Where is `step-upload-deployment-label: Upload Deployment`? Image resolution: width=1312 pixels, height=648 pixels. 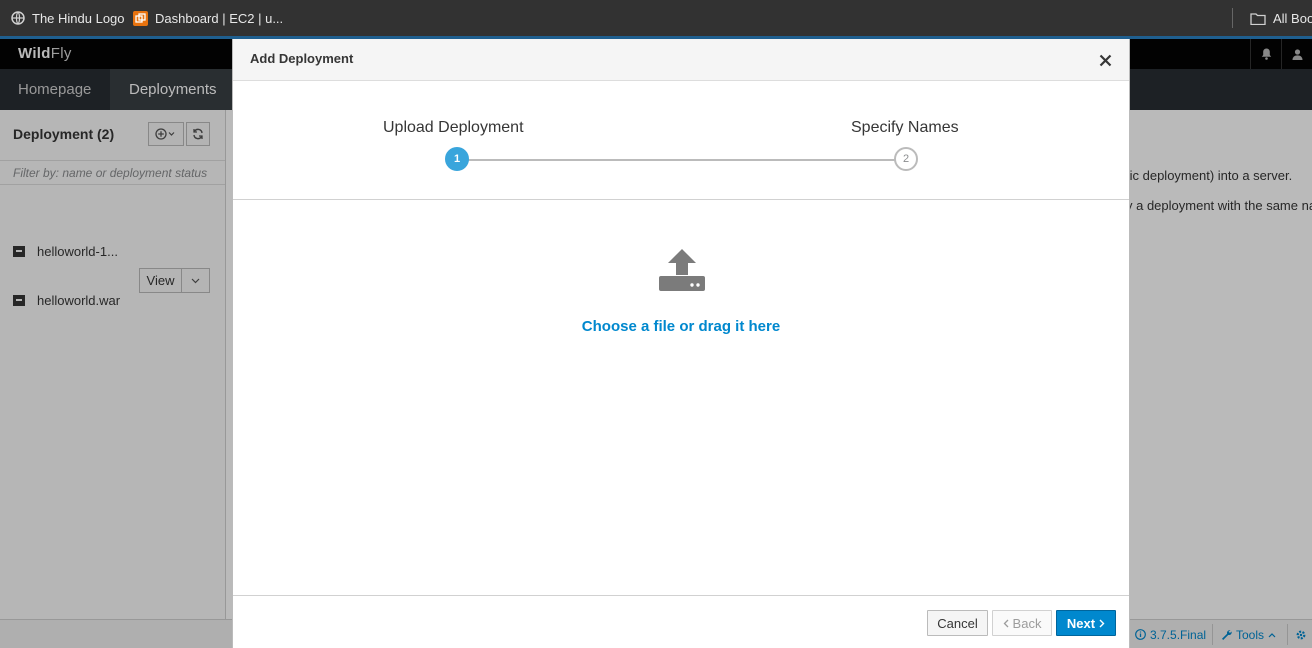
step-upload-deployment-label: Upload Deployment is located at coordinates (453, 127).